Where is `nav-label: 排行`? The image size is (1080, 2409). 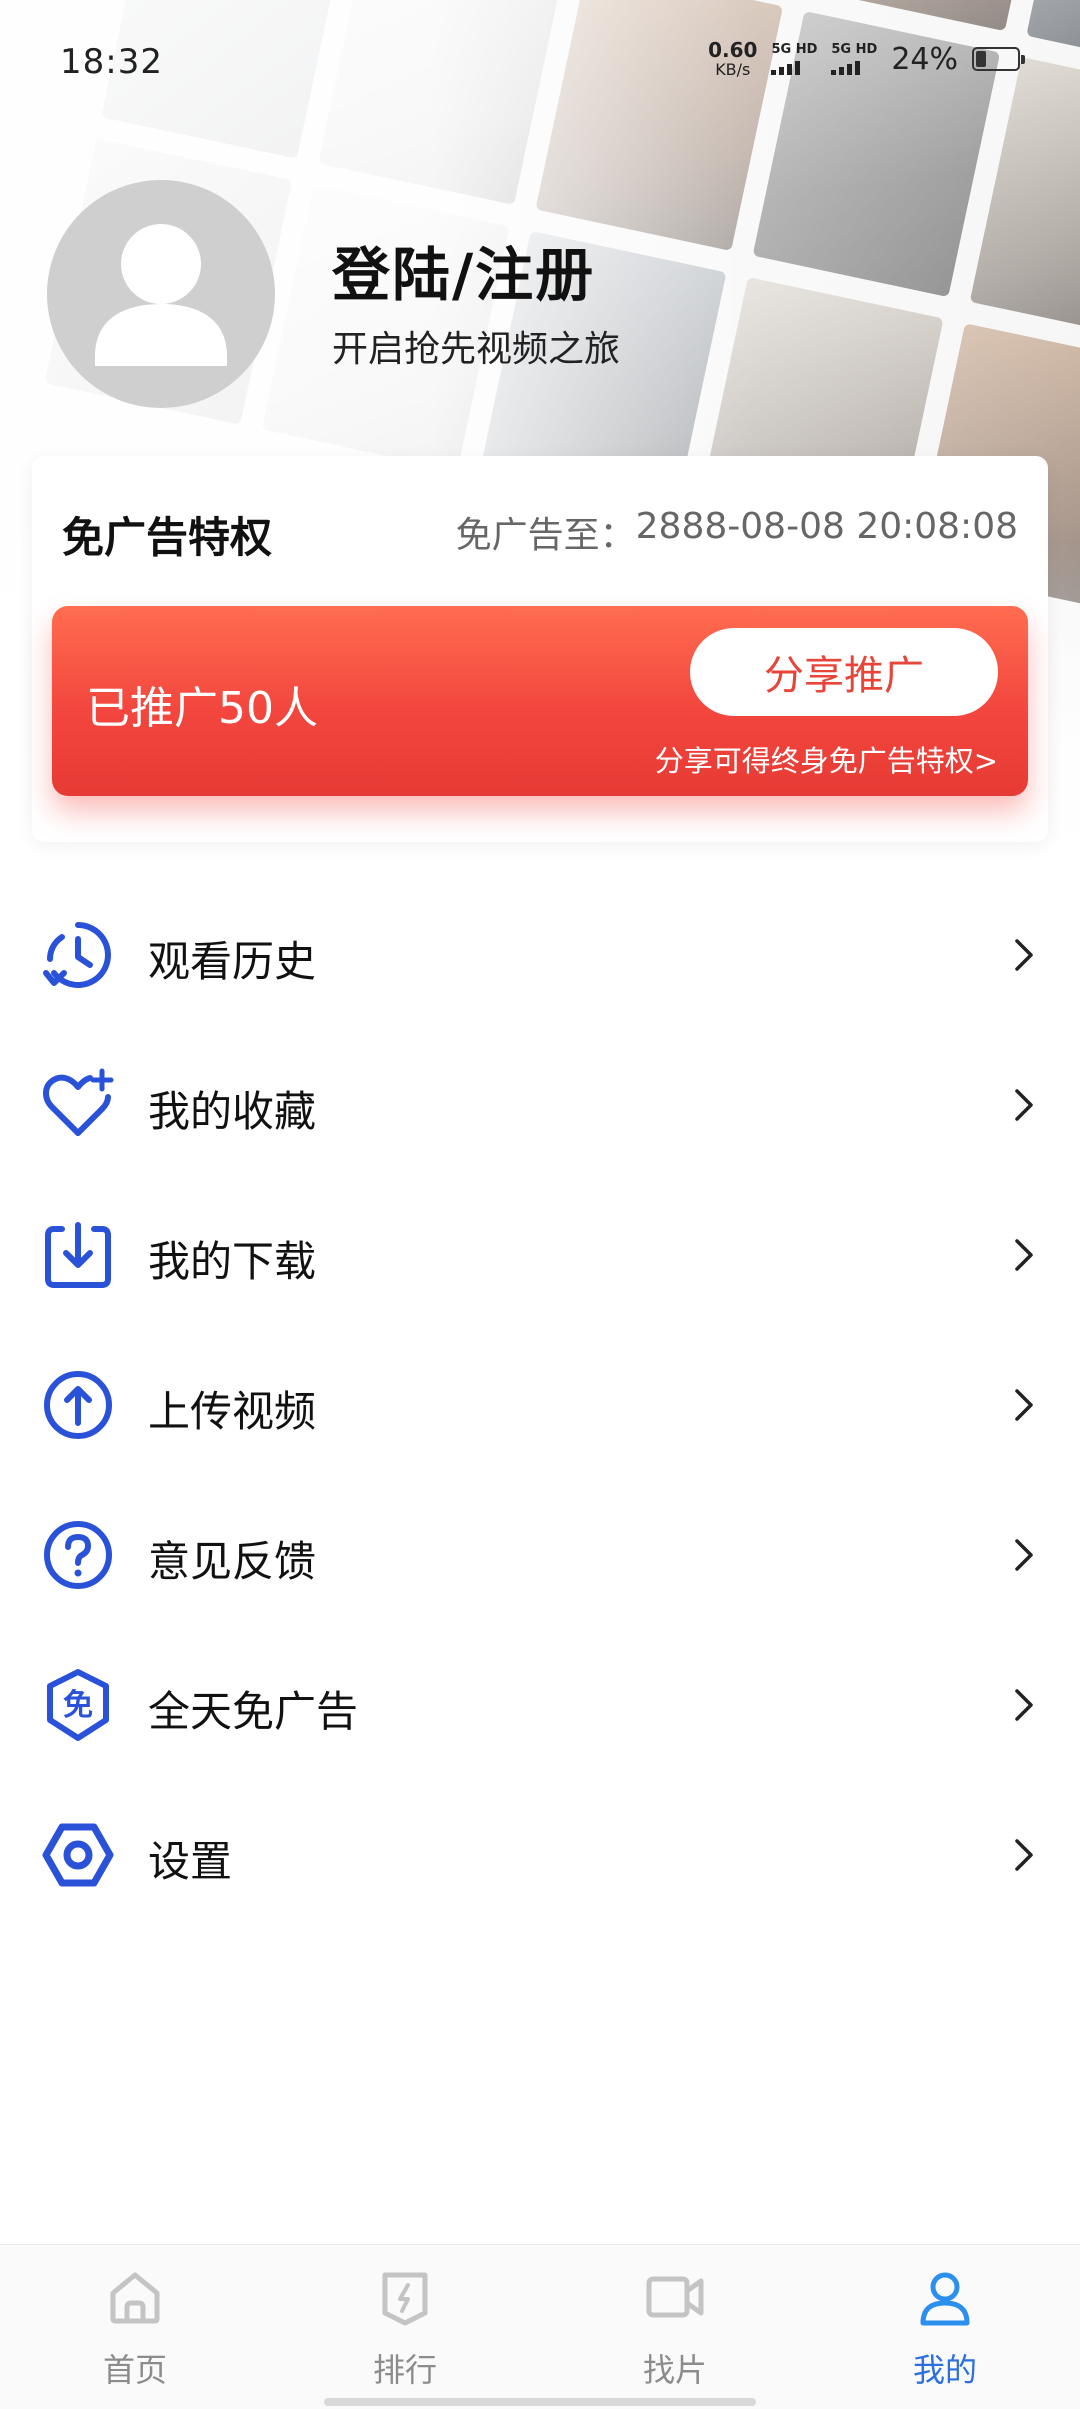 nav-label: 排行 is located at coordinates (404, 2370).